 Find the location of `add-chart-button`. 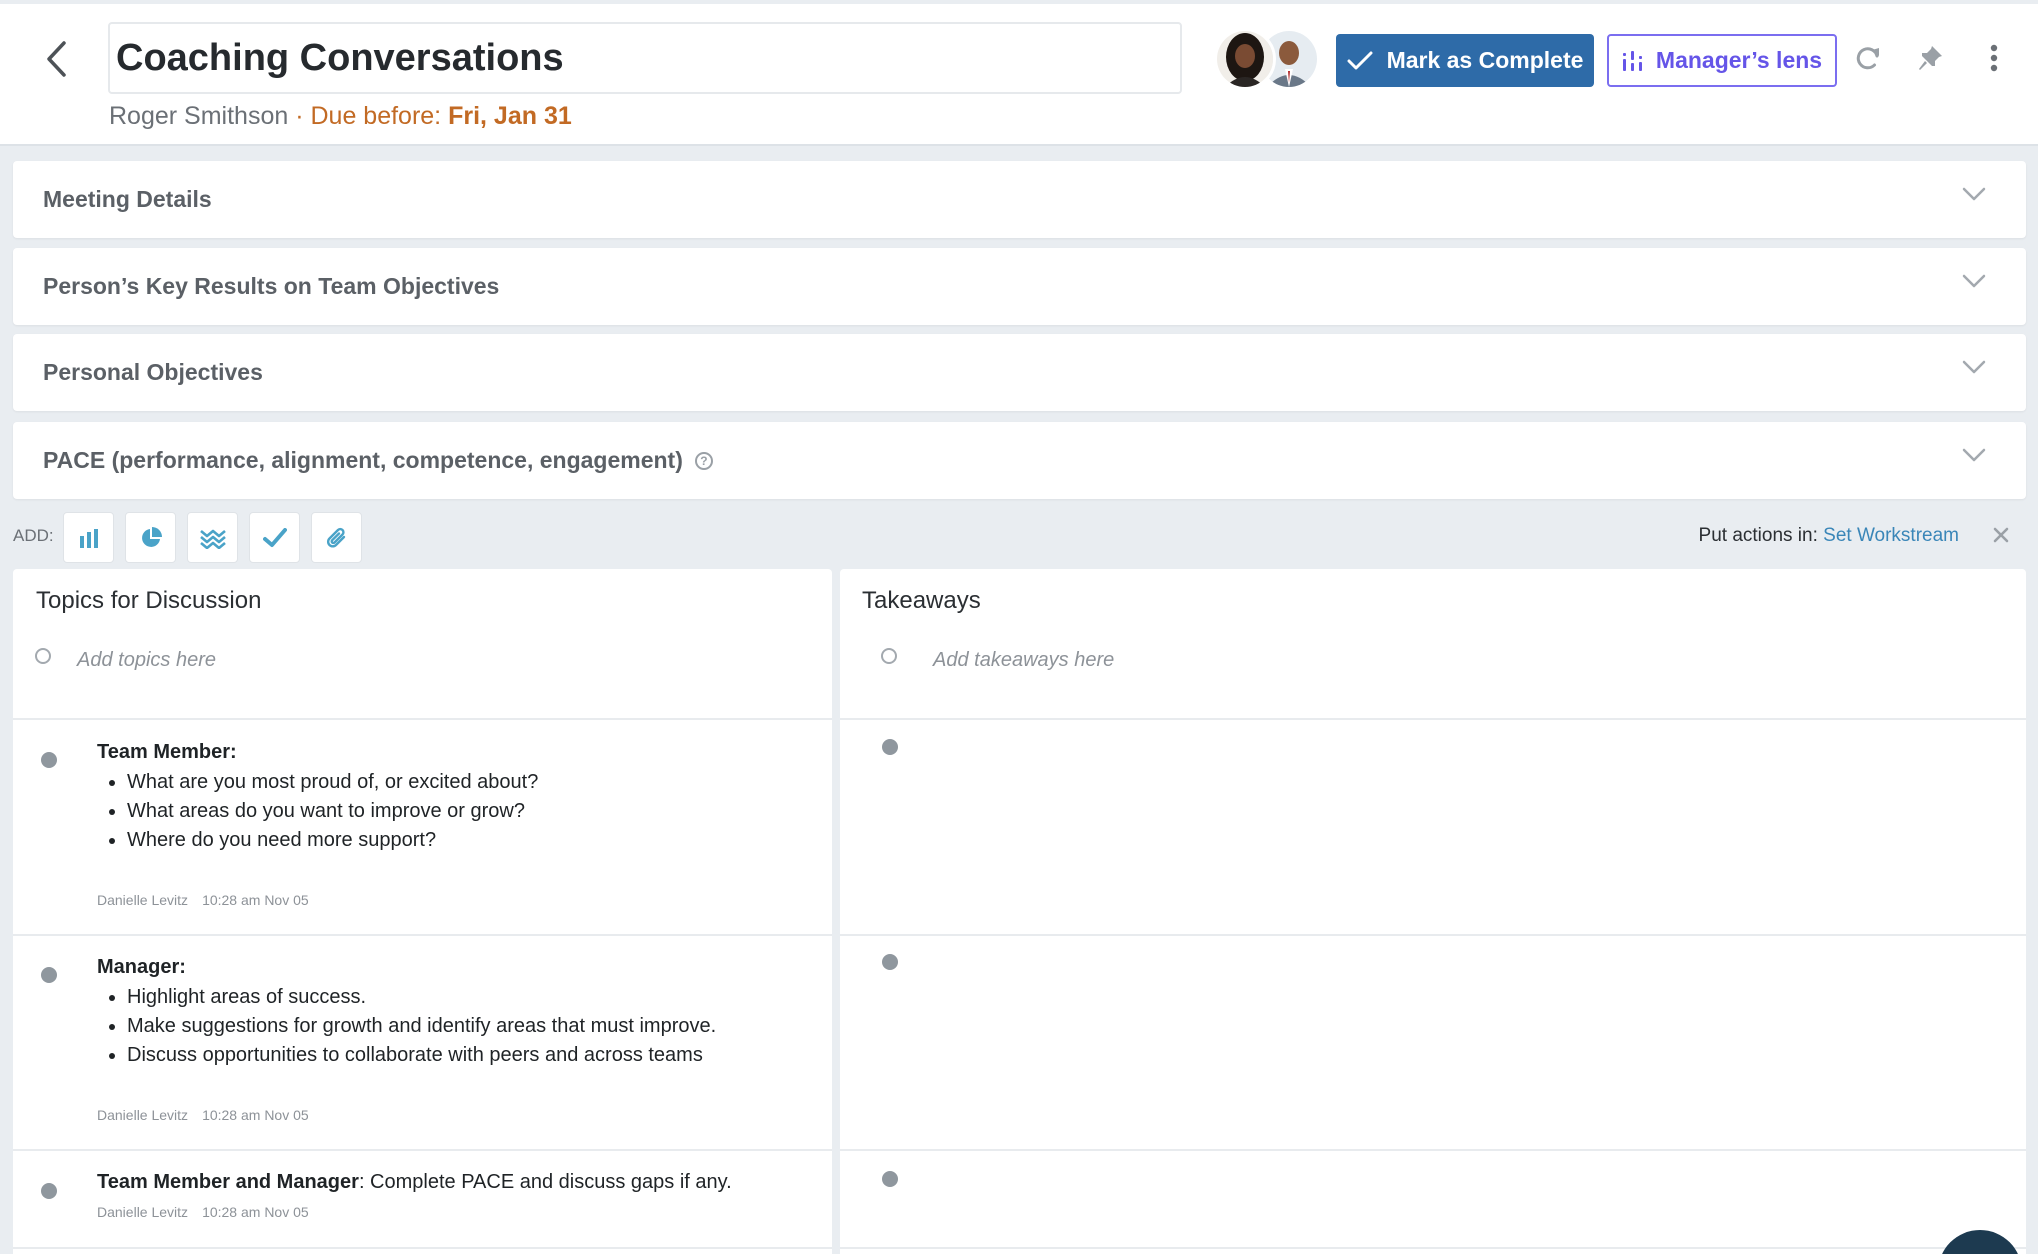

add-chart-button is located at coordinates (88, 537).